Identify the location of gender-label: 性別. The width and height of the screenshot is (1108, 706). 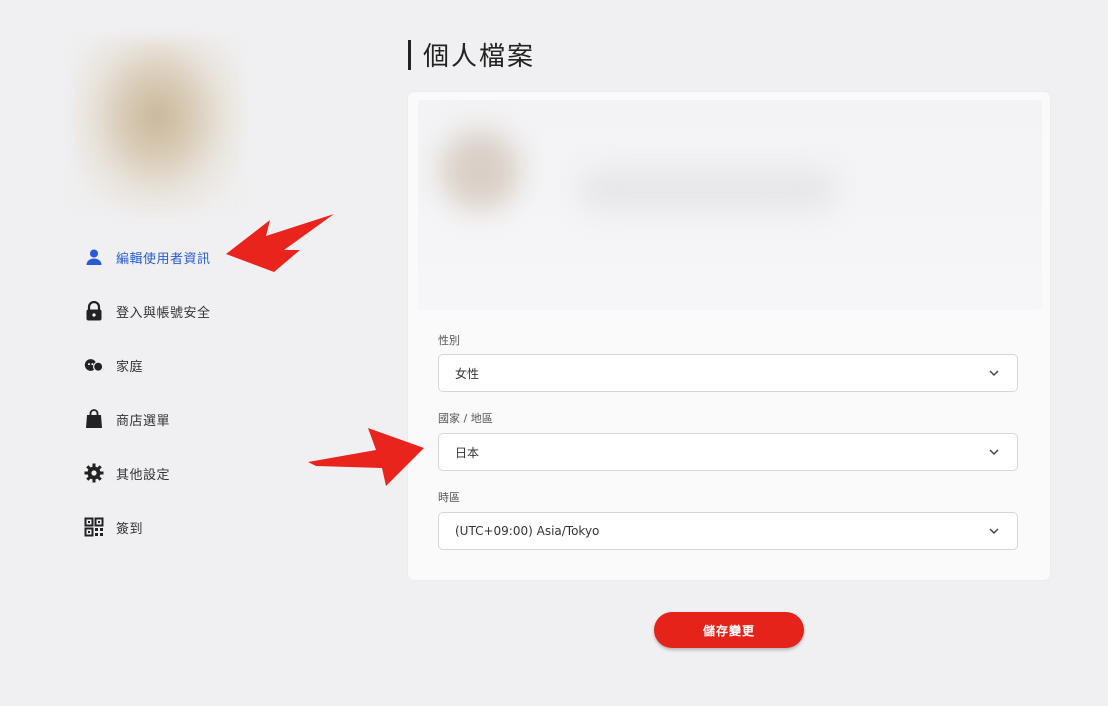
(449, 340).